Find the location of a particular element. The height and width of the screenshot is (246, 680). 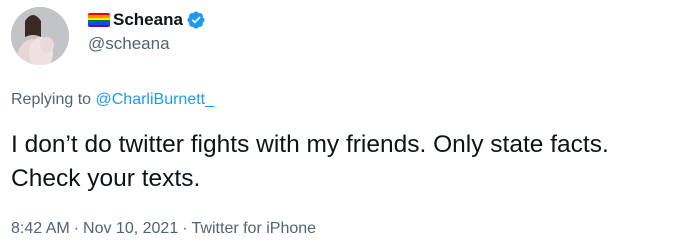

flag-stripe is located at coordinates (99, 25).